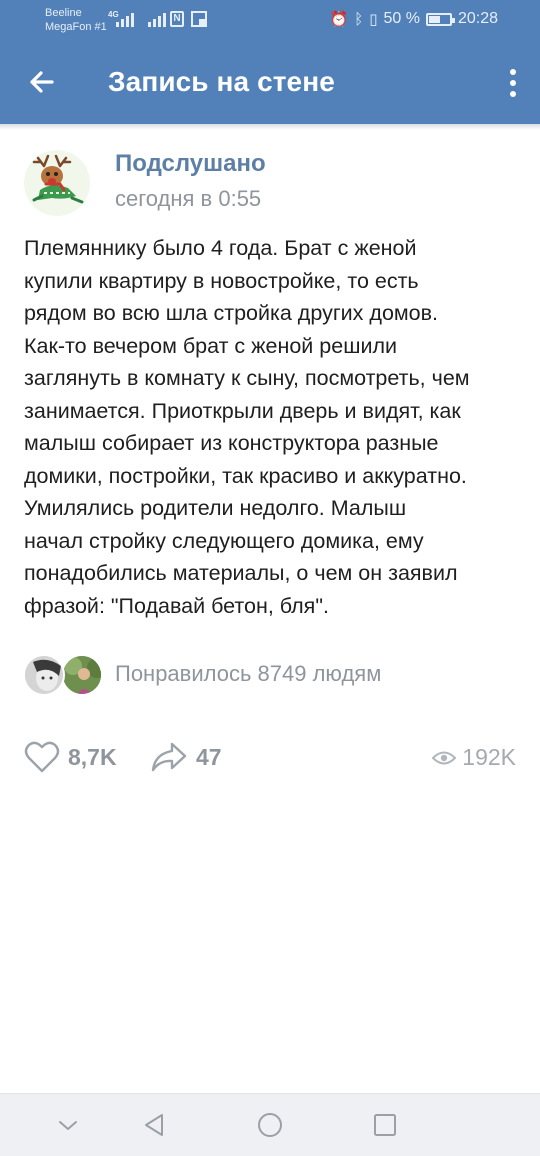  What do you see at coordinates (477, 18) in the screenshot?
I see `clock: 20:28` at bounding box center [477, 18].